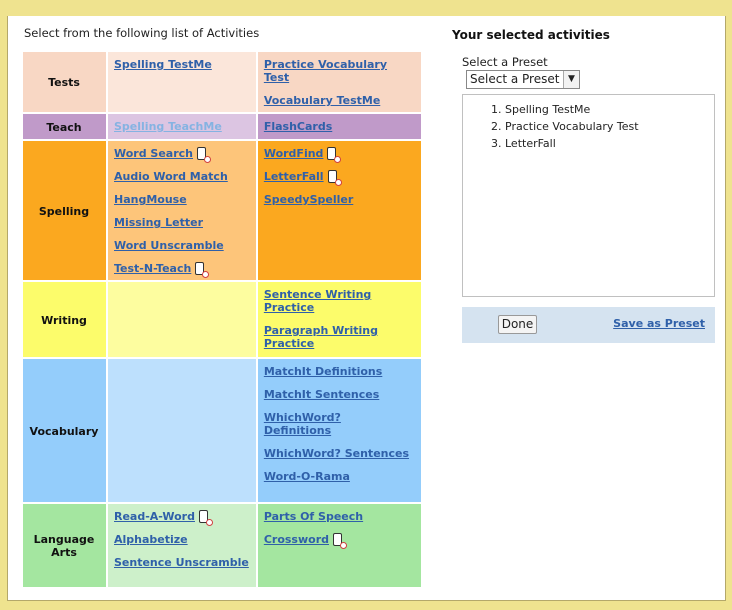 The width and height of the screenshot is (732, 610). I want to click on category-row-teach: Teach Spelling TeachMe FlashCards, so click(222, 126).